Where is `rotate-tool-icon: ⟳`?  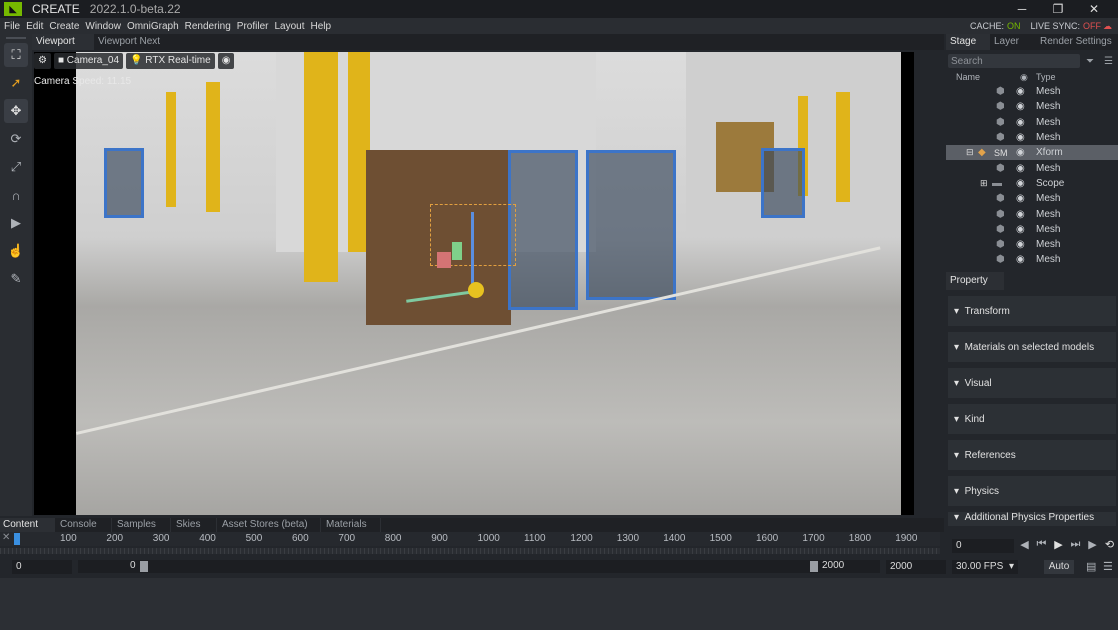
rotate-tool-icon: ⟳ is located at coordinates (16, 139).